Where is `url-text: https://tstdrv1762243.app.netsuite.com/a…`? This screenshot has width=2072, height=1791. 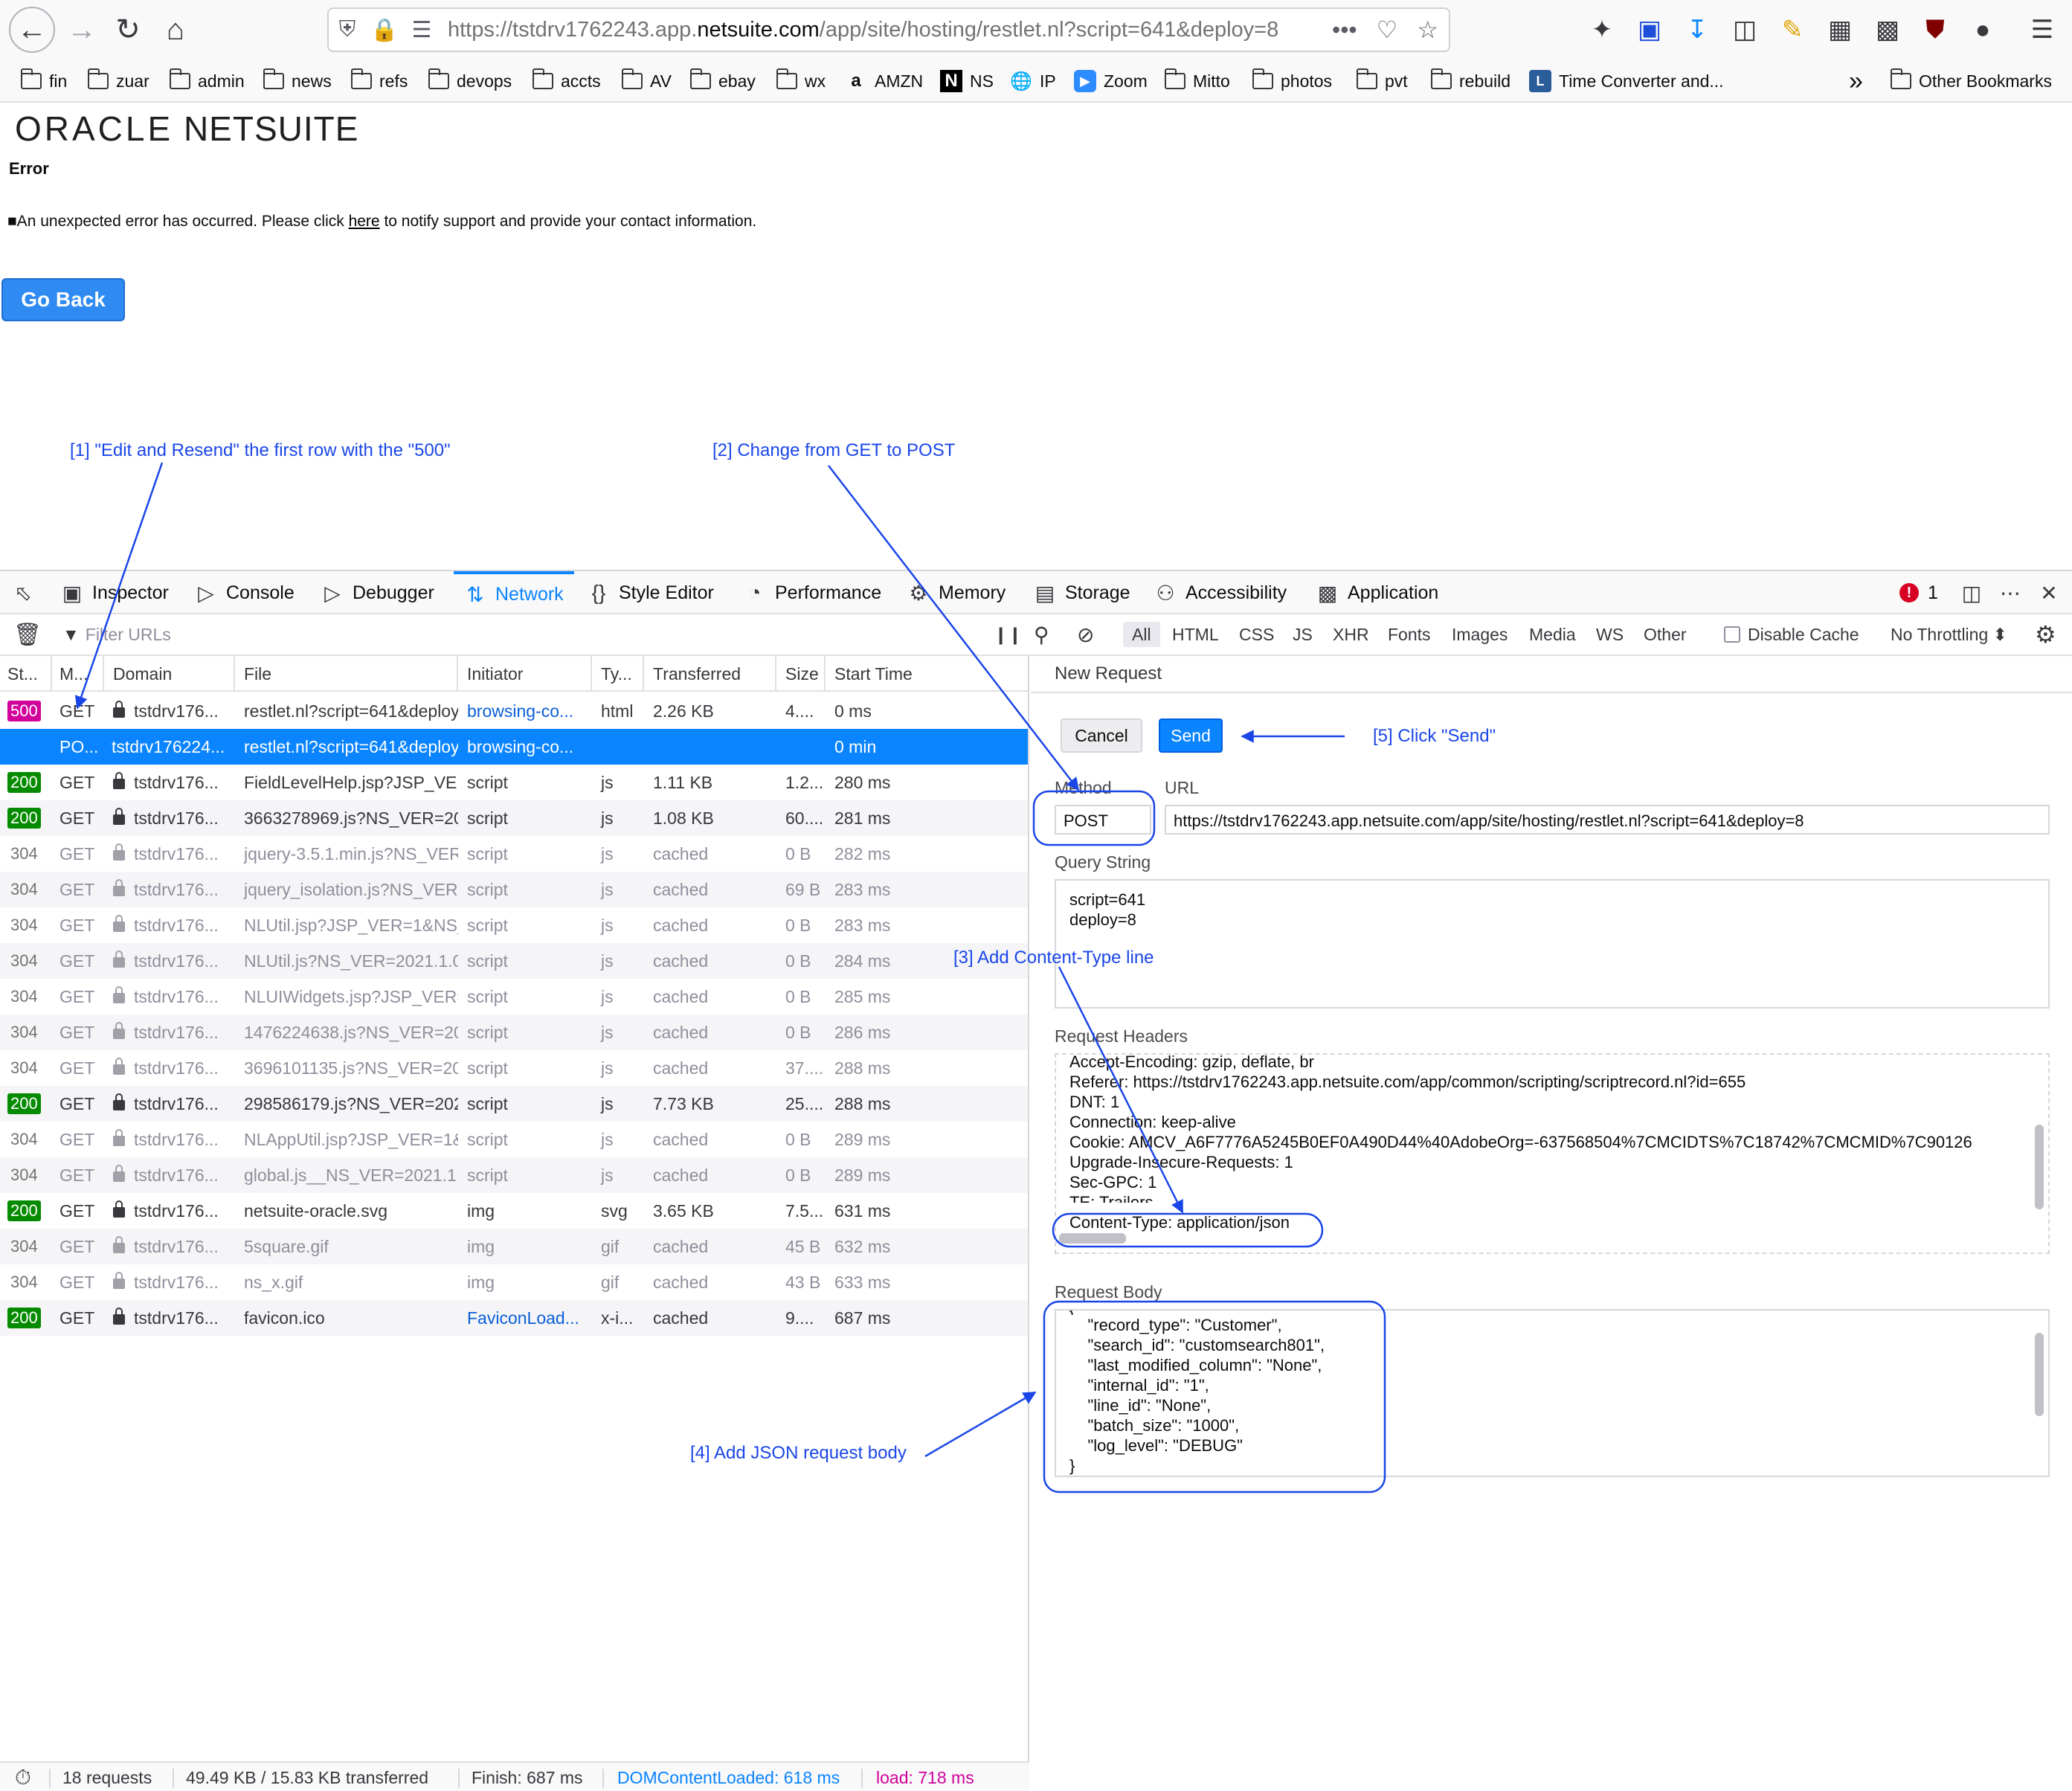 url-text: https://tstdrv1762243.app.netsuite.com/a… is located at coordinates (863, 30).